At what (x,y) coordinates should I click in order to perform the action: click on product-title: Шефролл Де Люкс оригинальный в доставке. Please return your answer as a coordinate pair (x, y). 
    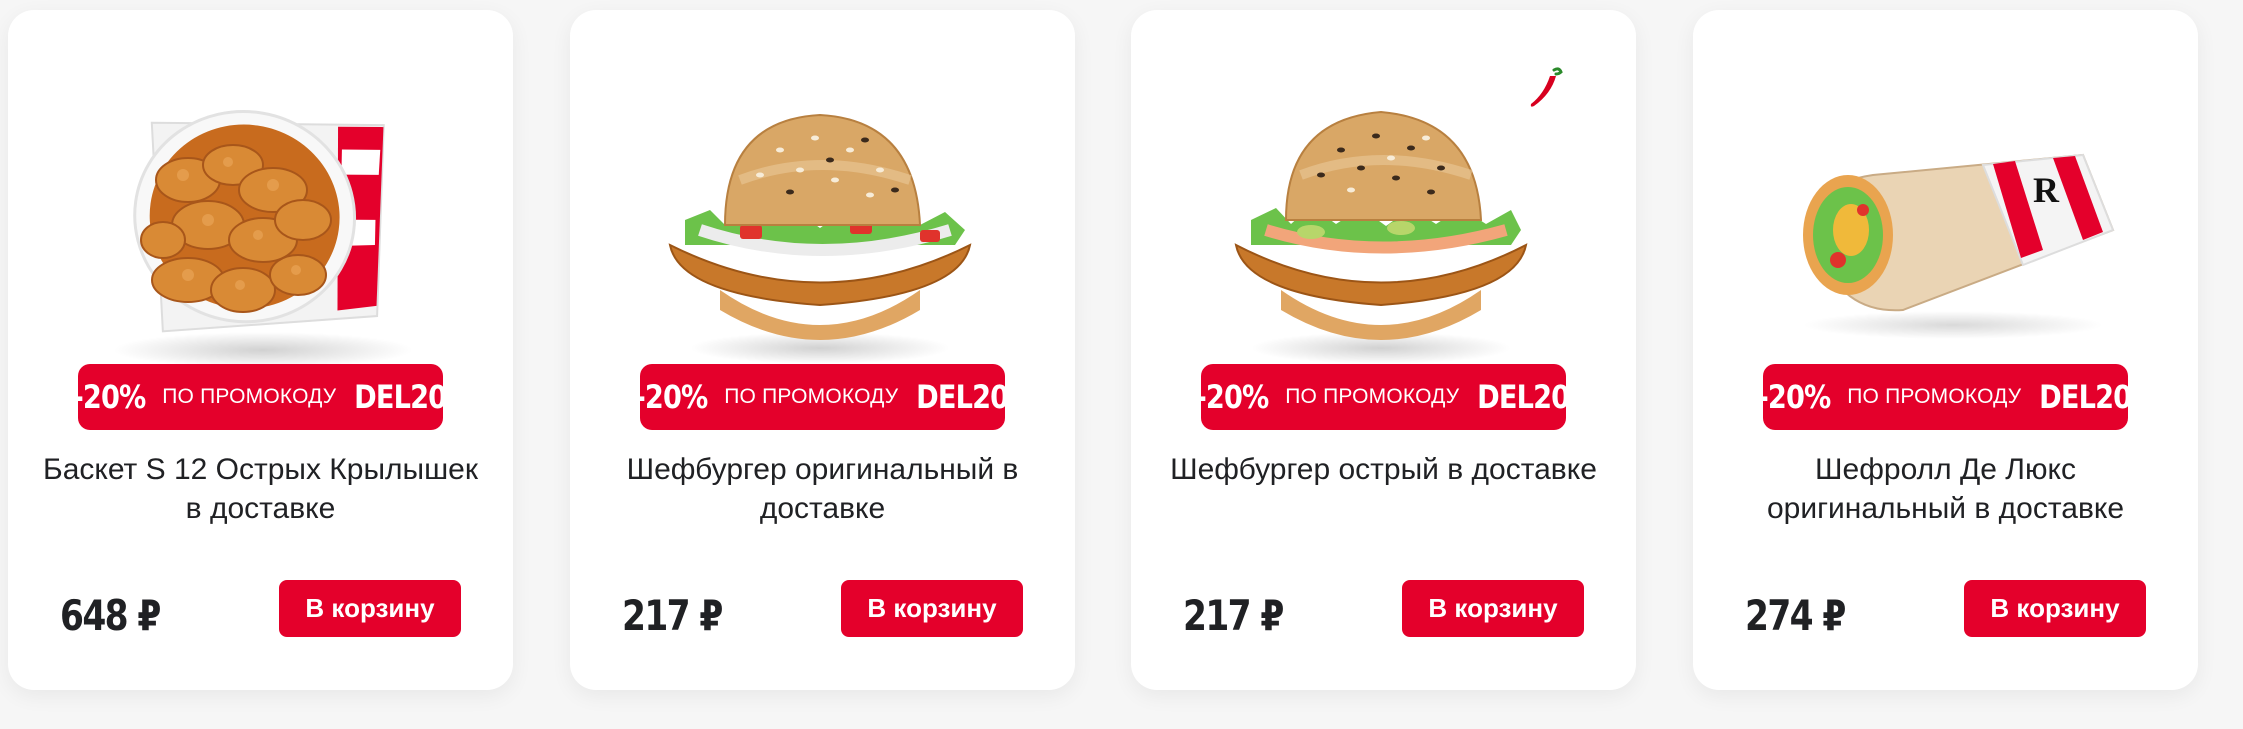
    Looking at the image, I should click on (1945, 489).